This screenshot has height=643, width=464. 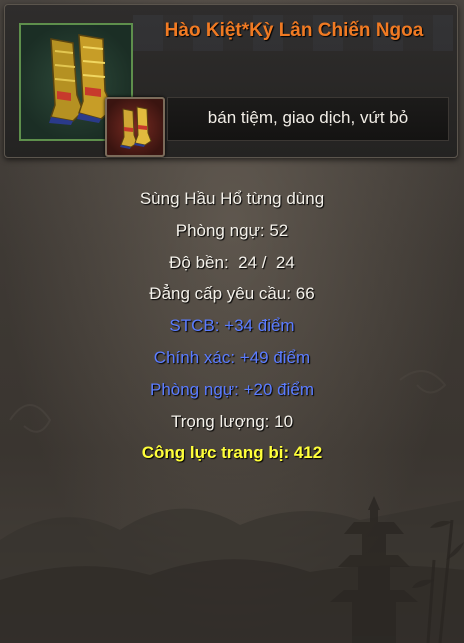 I want to click on stat-defense-bonus: Phòng ngự: +20 điểm, so click(x=232, y=389).